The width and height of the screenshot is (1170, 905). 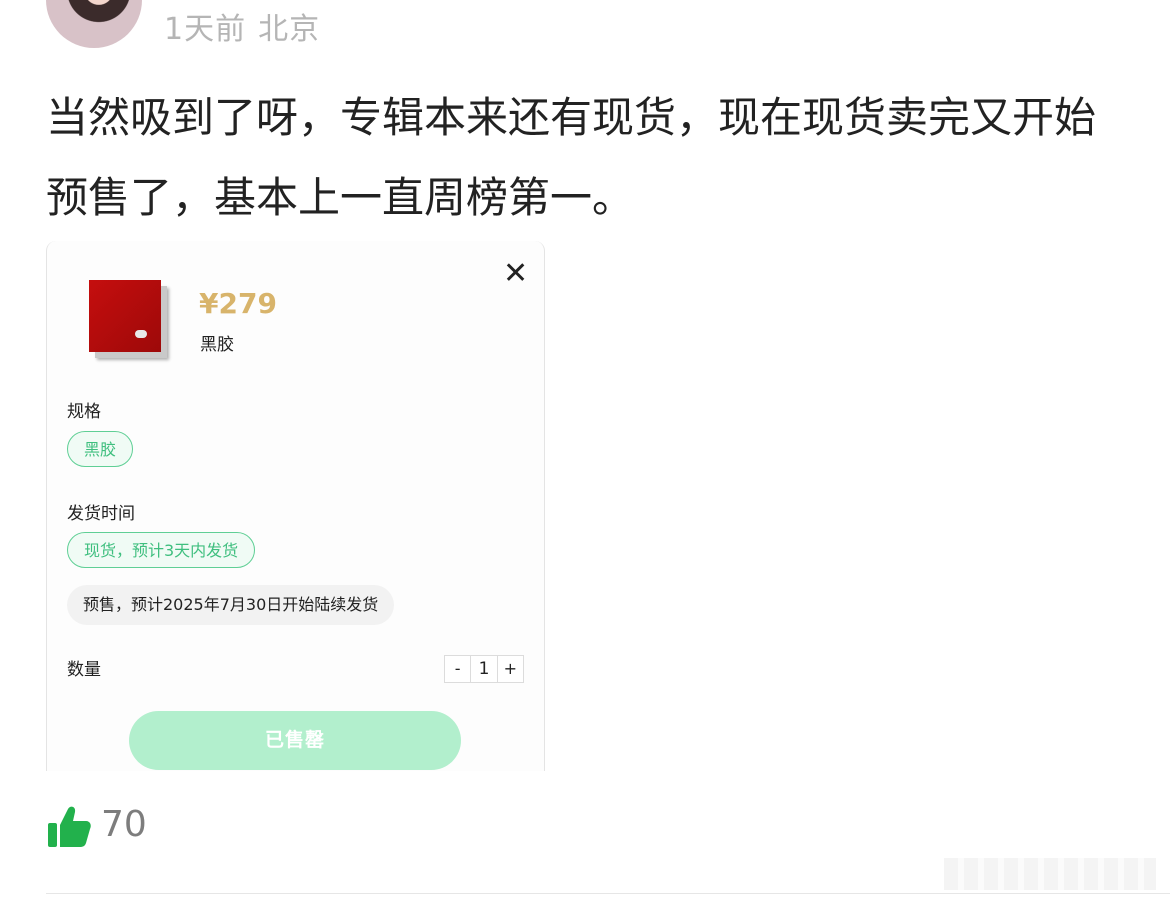 I want to click on comment-location: 北京, so click(x=289, y=29).